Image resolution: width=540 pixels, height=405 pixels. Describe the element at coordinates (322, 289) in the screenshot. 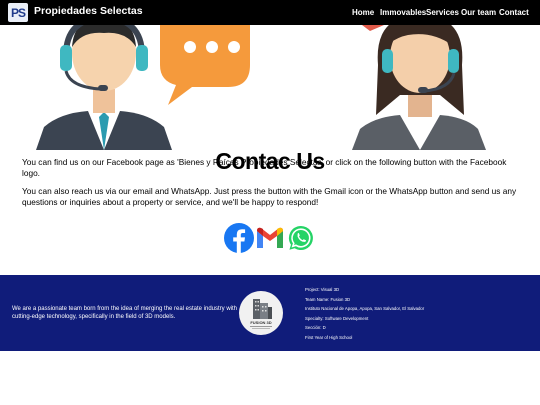

I see `footer-info-project: Project: Visual 3D` at that location.